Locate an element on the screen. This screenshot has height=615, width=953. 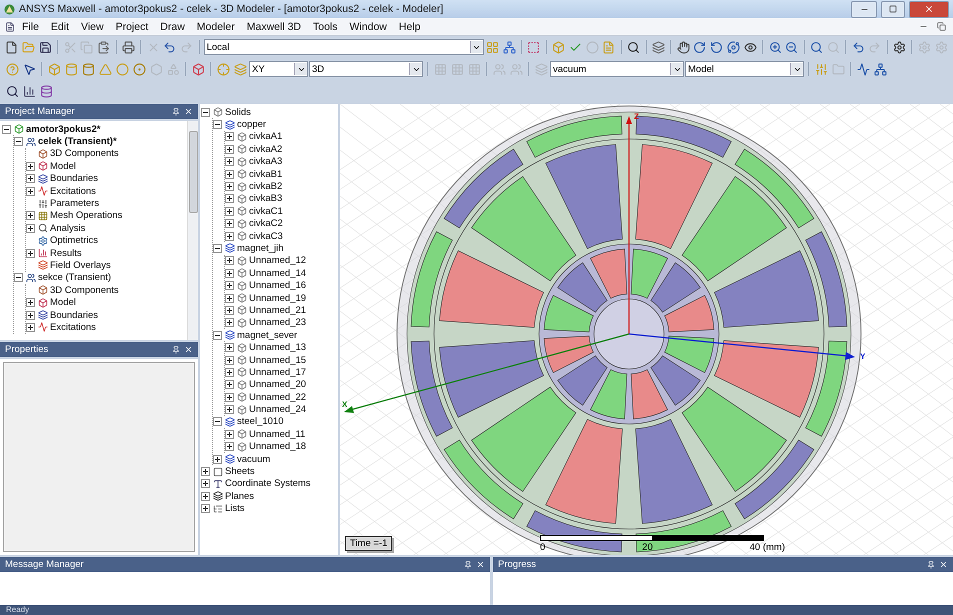
tree-item: Unnamed_13 is located at coordinates (277, 348).